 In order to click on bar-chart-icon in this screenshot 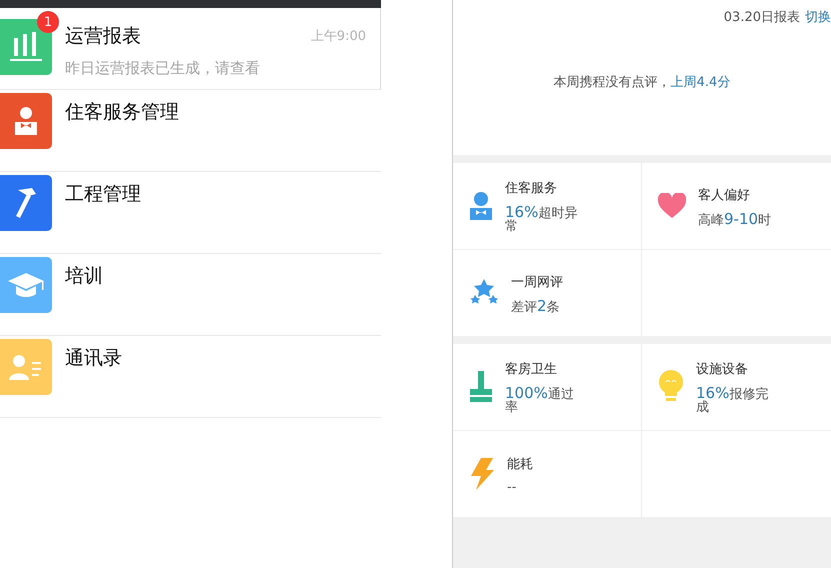, I will do `click(26, 47)`.